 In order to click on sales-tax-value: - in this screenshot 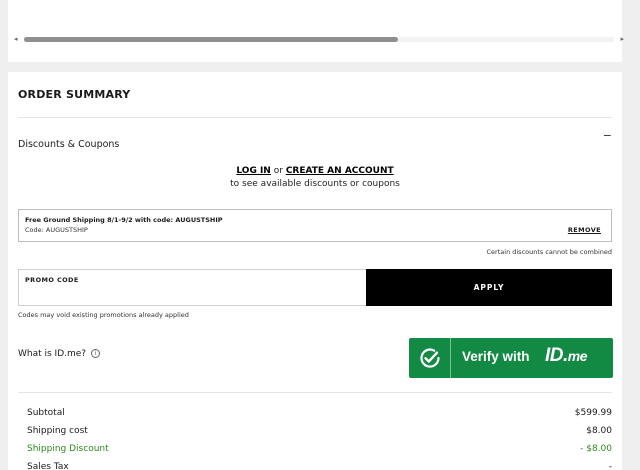, I will do `click(610, 466)`.